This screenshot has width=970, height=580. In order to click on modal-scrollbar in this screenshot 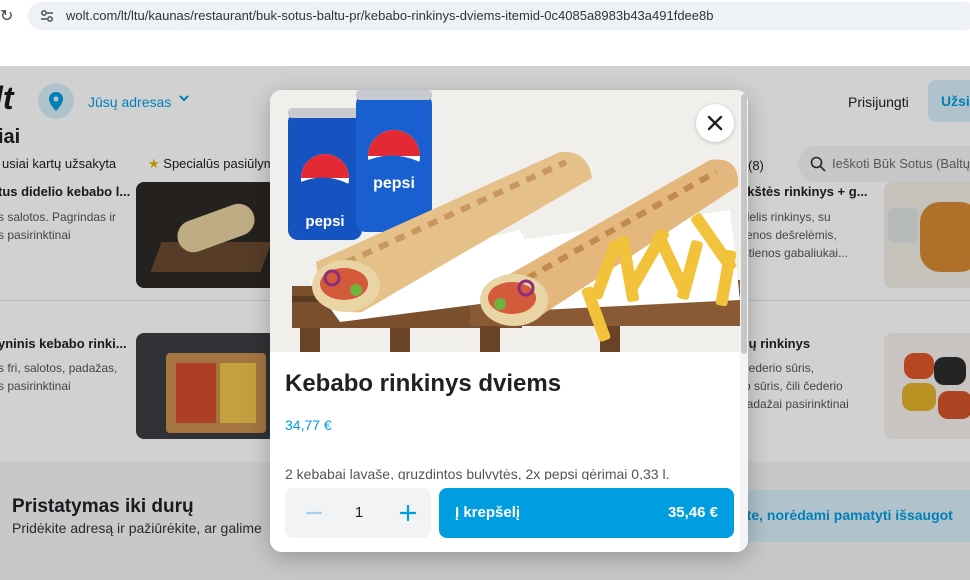, I will do `click(744, 321)`.